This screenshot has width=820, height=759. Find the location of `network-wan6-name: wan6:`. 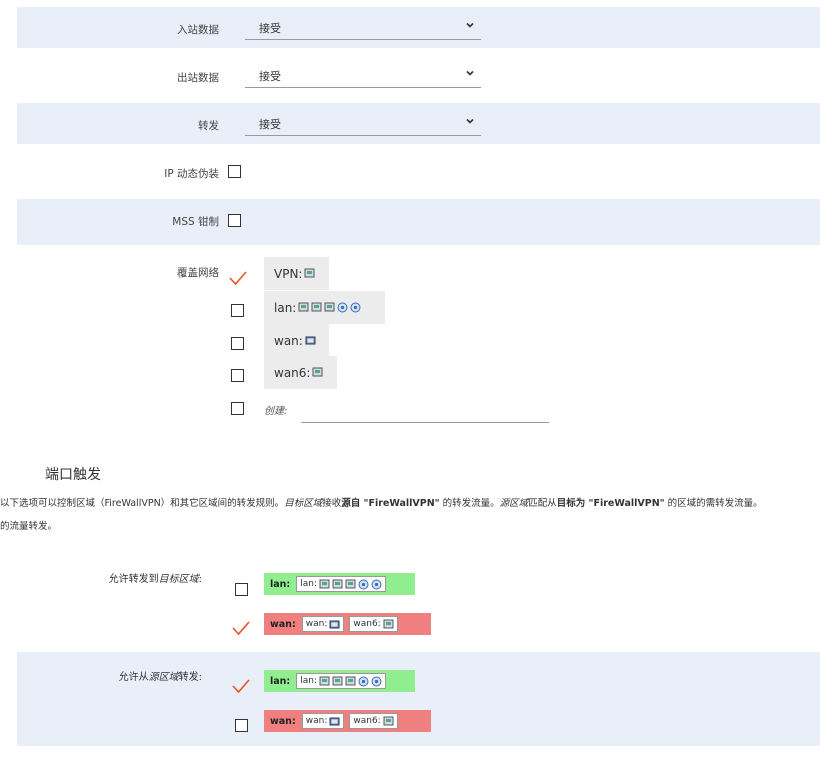

network-wan6-name: wan6: is located at coordinates (292, 373).